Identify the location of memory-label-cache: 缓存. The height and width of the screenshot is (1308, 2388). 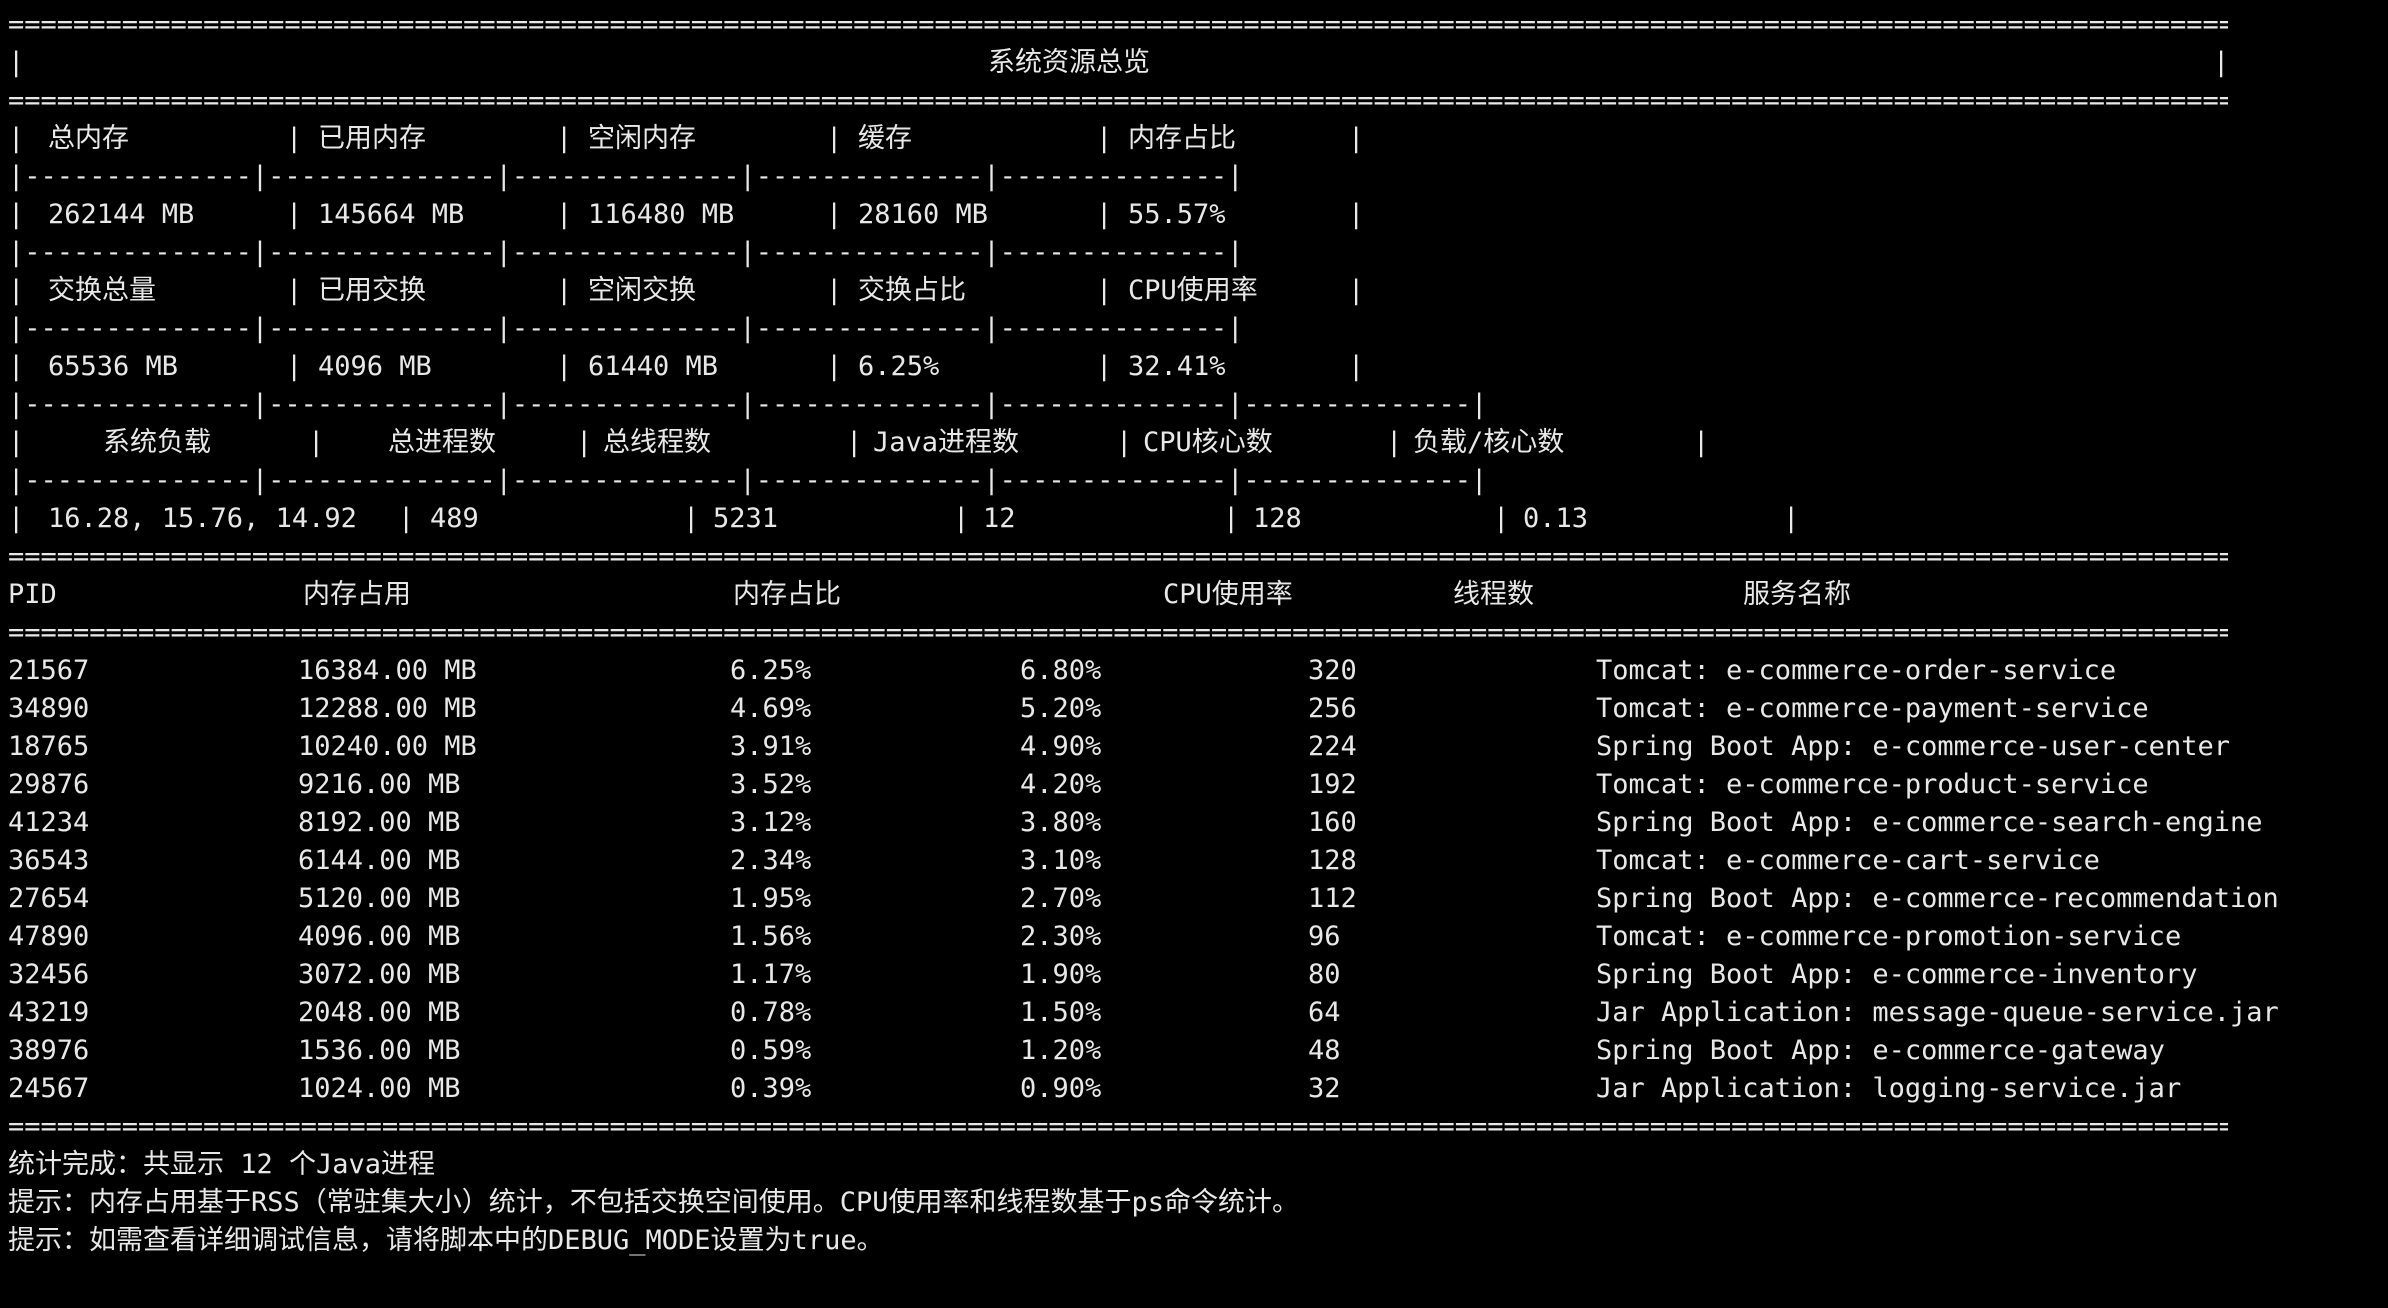
(885, 138).